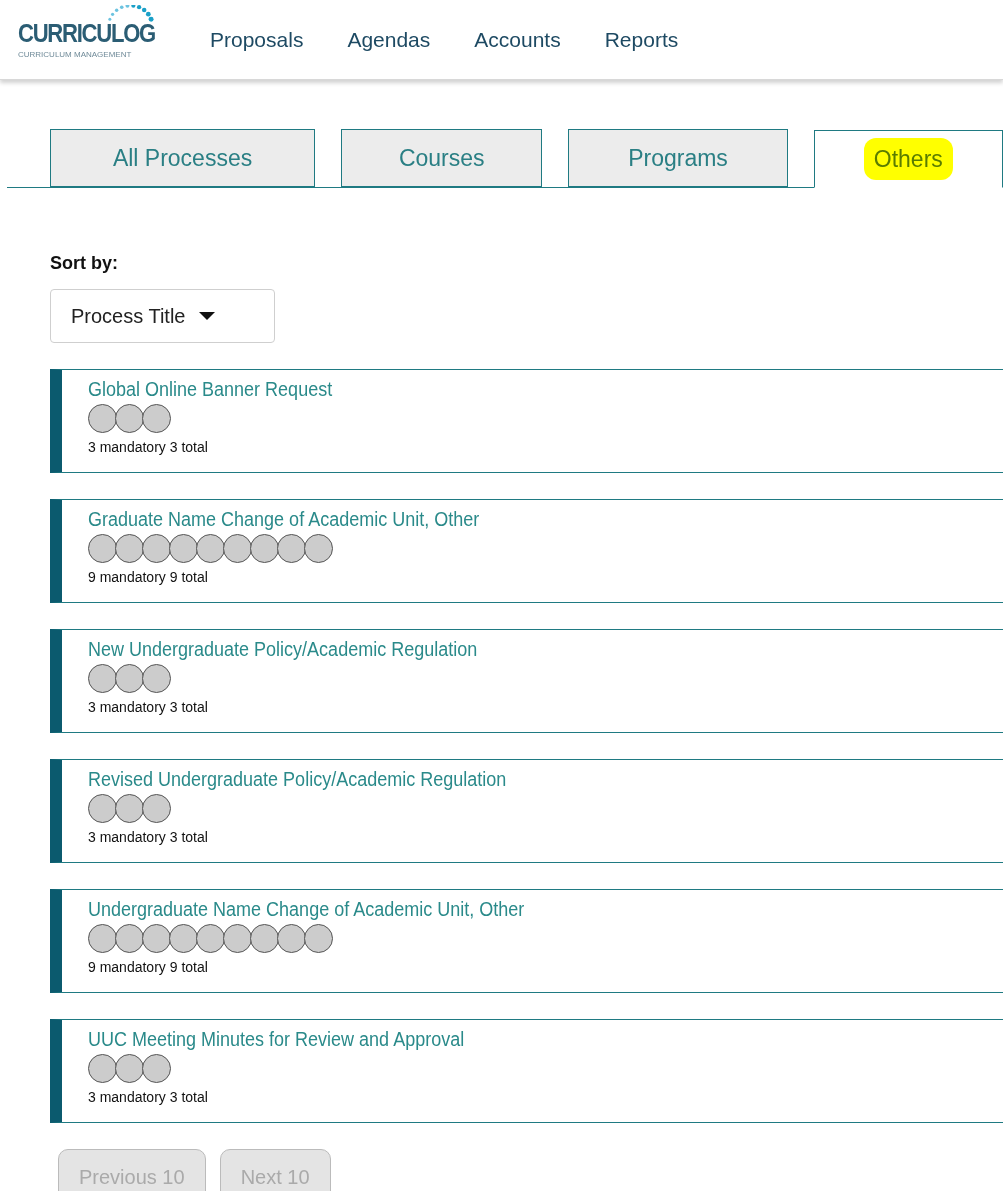 The height and width of the screenshot is (1191, 1003). What do you see at coordinates (526, 1071) in the screenshot?
I see `process-card: UUC Meeting Minutes for Review and Approval 3 mandatory 3 total` at bounding box center [526, 1071].